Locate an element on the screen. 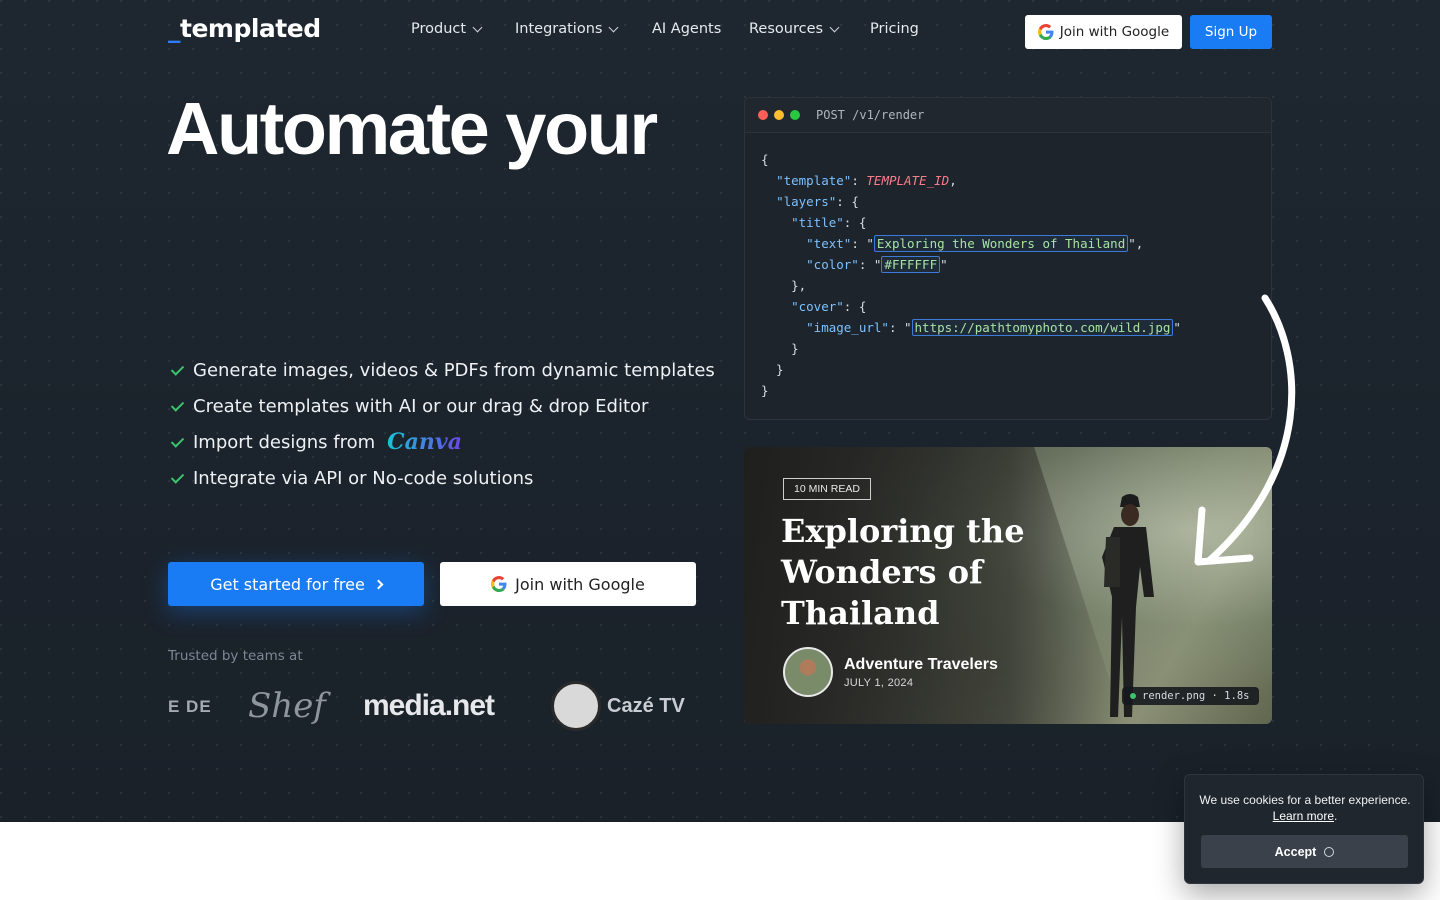 The width and height of the screenshot is (1440, 900). cazetv-mascot-icon is located at coordinates (576, 706).